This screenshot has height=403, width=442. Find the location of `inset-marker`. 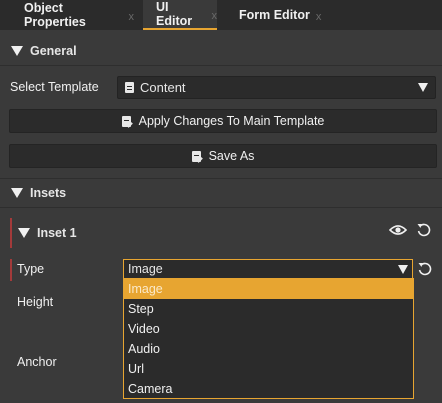

inset-marker is located at coordinates (11, 233).